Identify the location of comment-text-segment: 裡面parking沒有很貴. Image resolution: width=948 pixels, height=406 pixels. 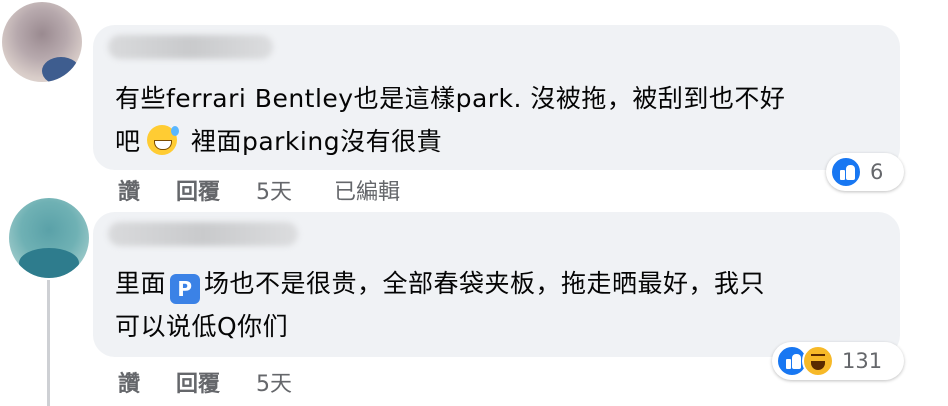
(312, 141).